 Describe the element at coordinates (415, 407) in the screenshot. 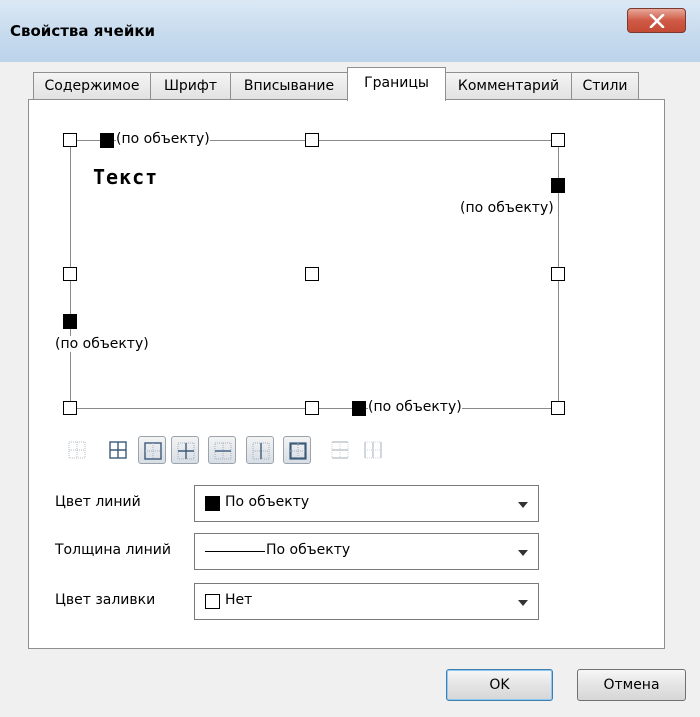

I see `bottom-border-label: (по объекту)` at that location.